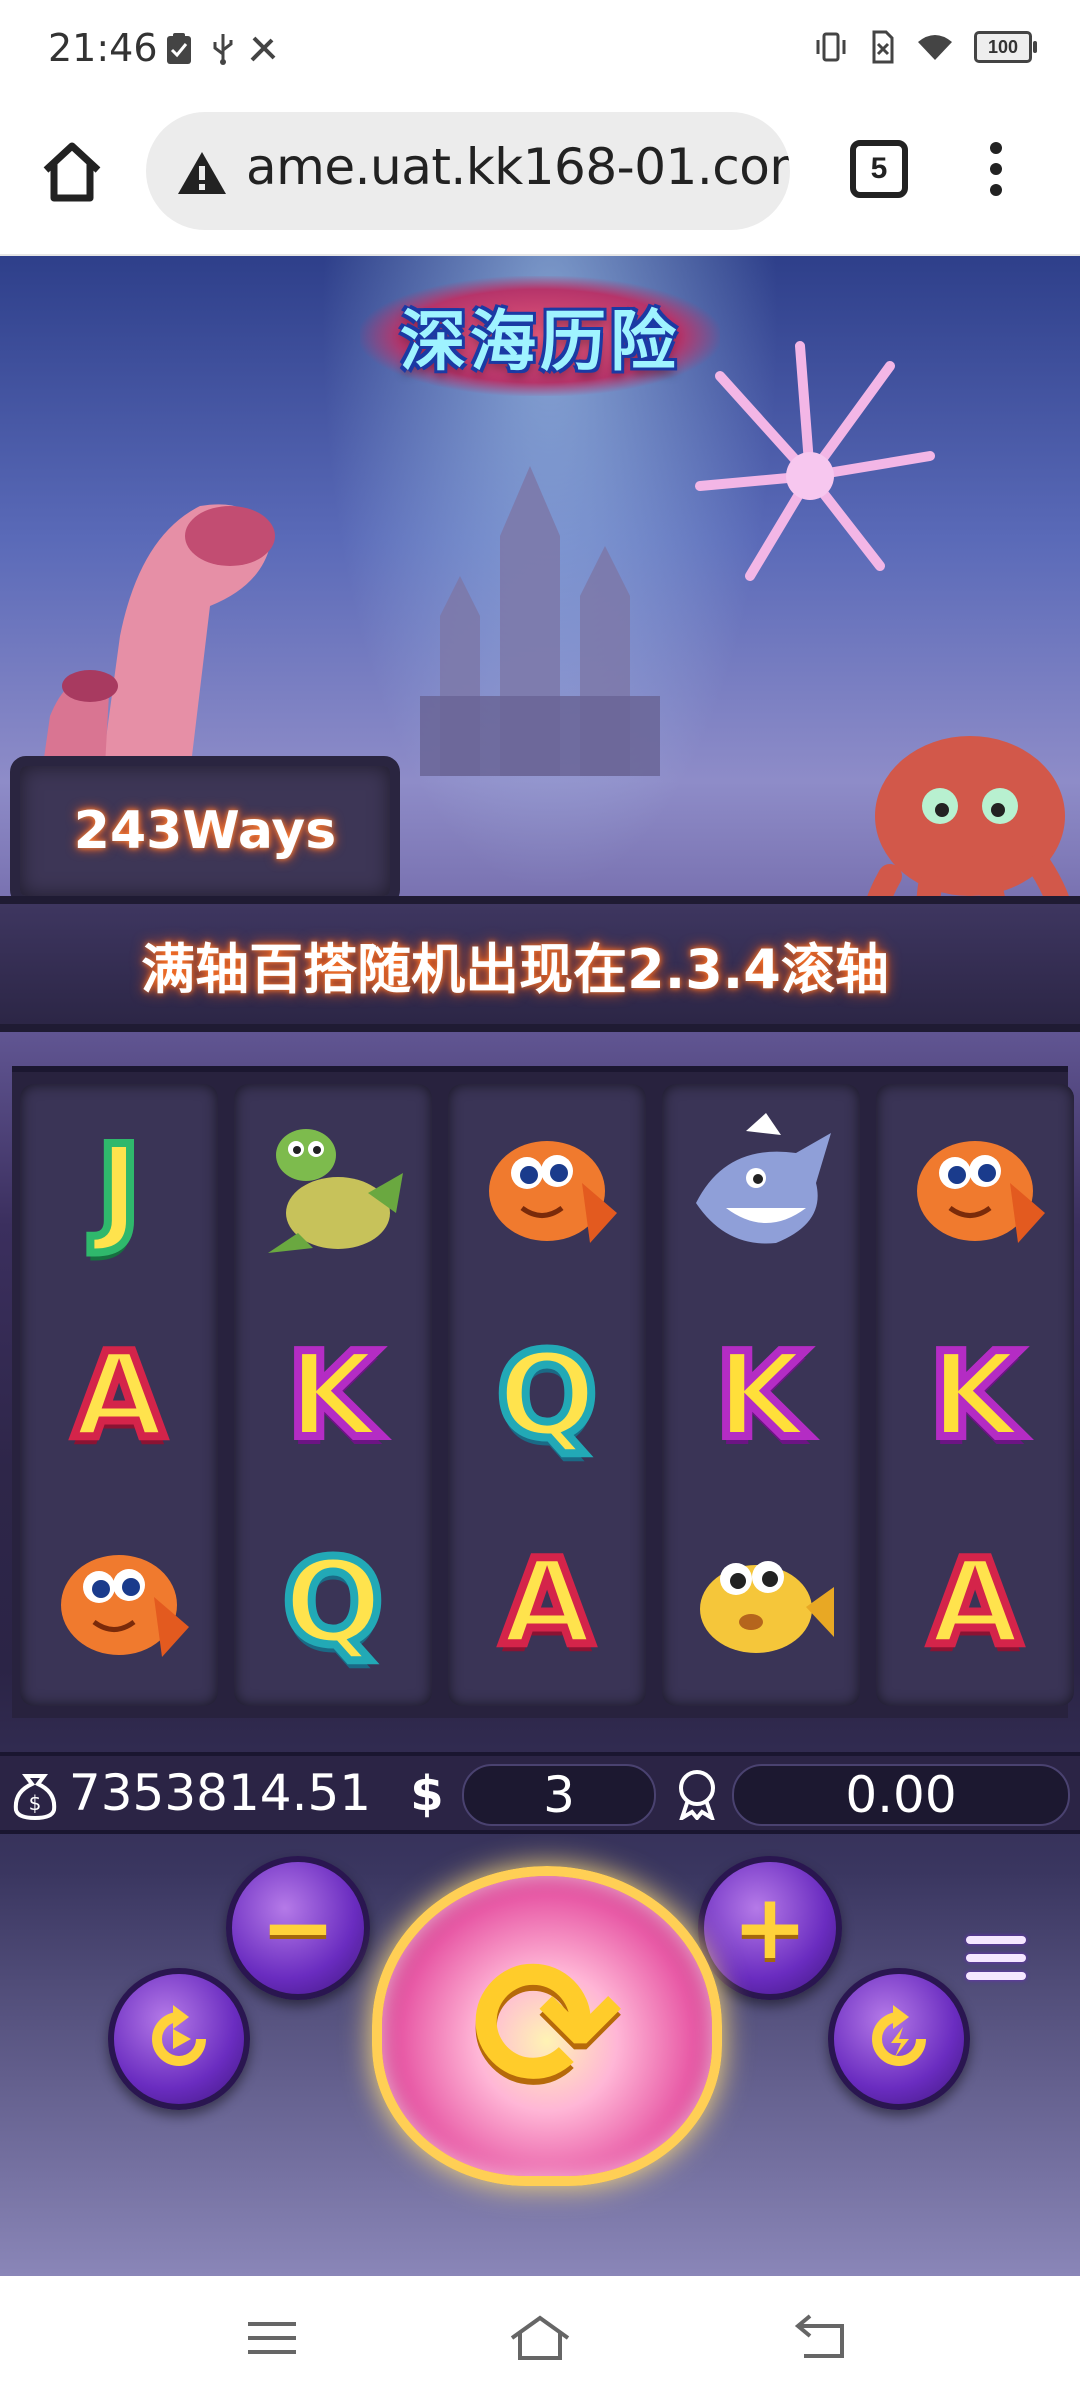 This screenshot has width=1080, height=2400. What do you see at coordinates (763, 1177) in the screenshot?
I see `shark-symbol` at bounding box center [763, 1177].